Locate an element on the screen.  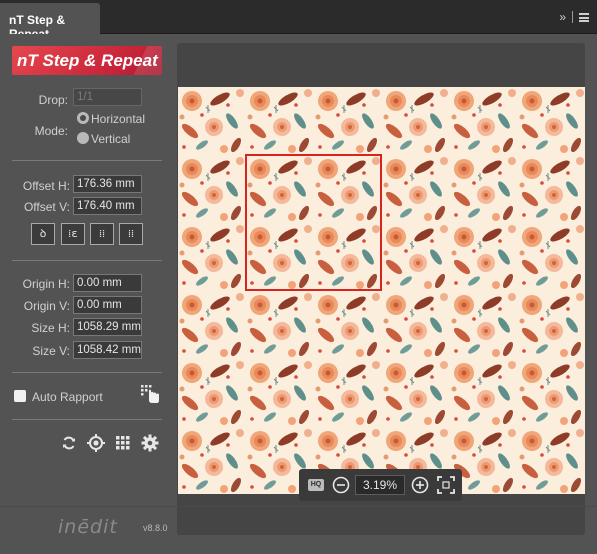
drop-field: 1/1 is located at coordinates (107, 97).